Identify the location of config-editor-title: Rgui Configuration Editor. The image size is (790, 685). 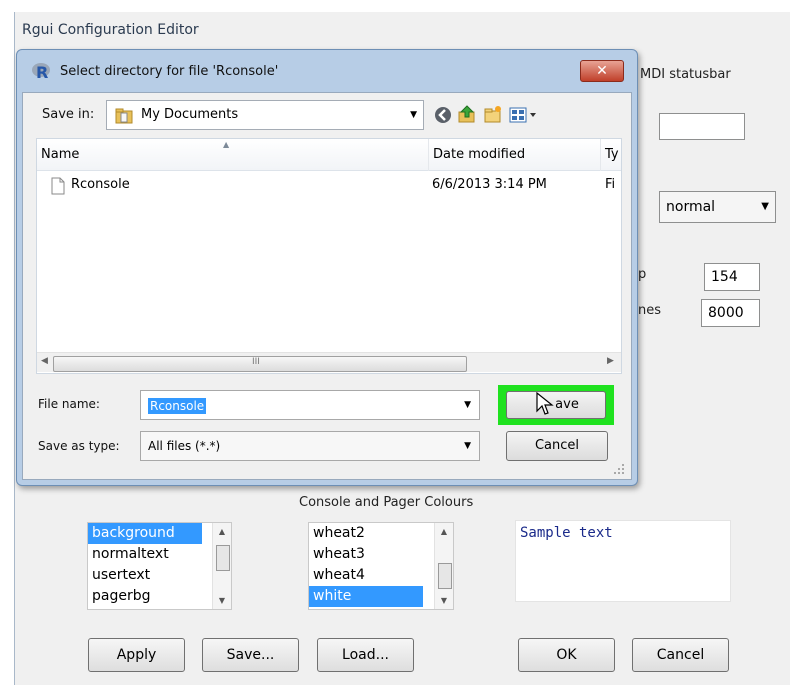
(110, 30).